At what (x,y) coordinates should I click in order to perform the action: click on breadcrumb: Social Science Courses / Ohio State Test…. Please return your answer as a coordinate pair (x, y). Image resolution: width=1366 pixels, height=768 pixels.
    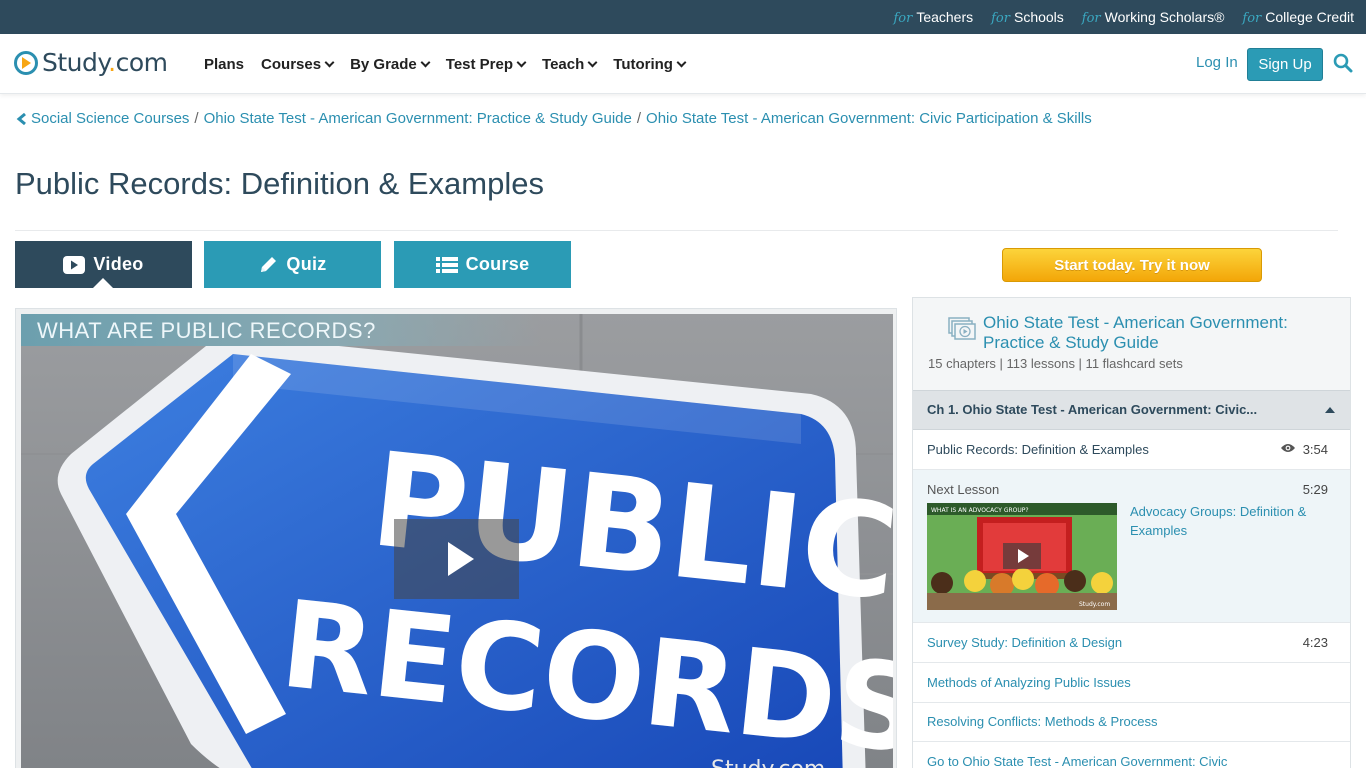
    Looking at the image, I should click on (554, 118).